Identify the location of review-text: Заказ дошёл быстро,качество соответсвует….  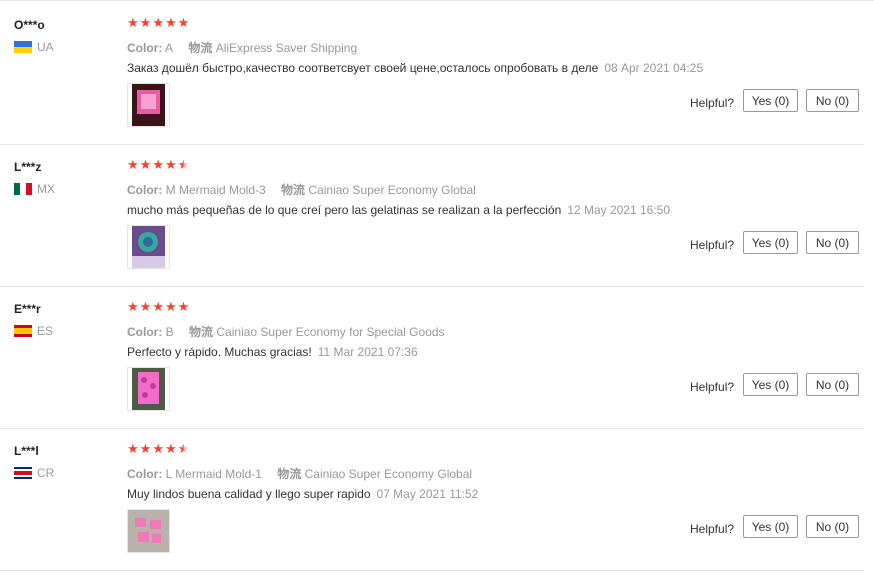
(415, 68).